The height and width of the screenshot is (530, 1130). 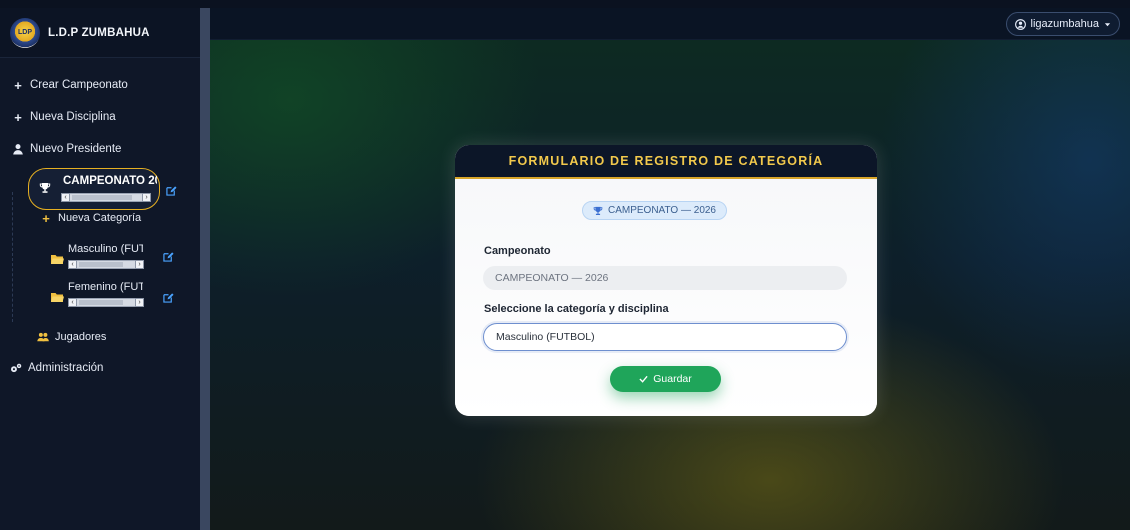 I want to click on card-title: FORMULARIO DE REGISTRO DE CATEGORÍA, so click(x=666, y=161).